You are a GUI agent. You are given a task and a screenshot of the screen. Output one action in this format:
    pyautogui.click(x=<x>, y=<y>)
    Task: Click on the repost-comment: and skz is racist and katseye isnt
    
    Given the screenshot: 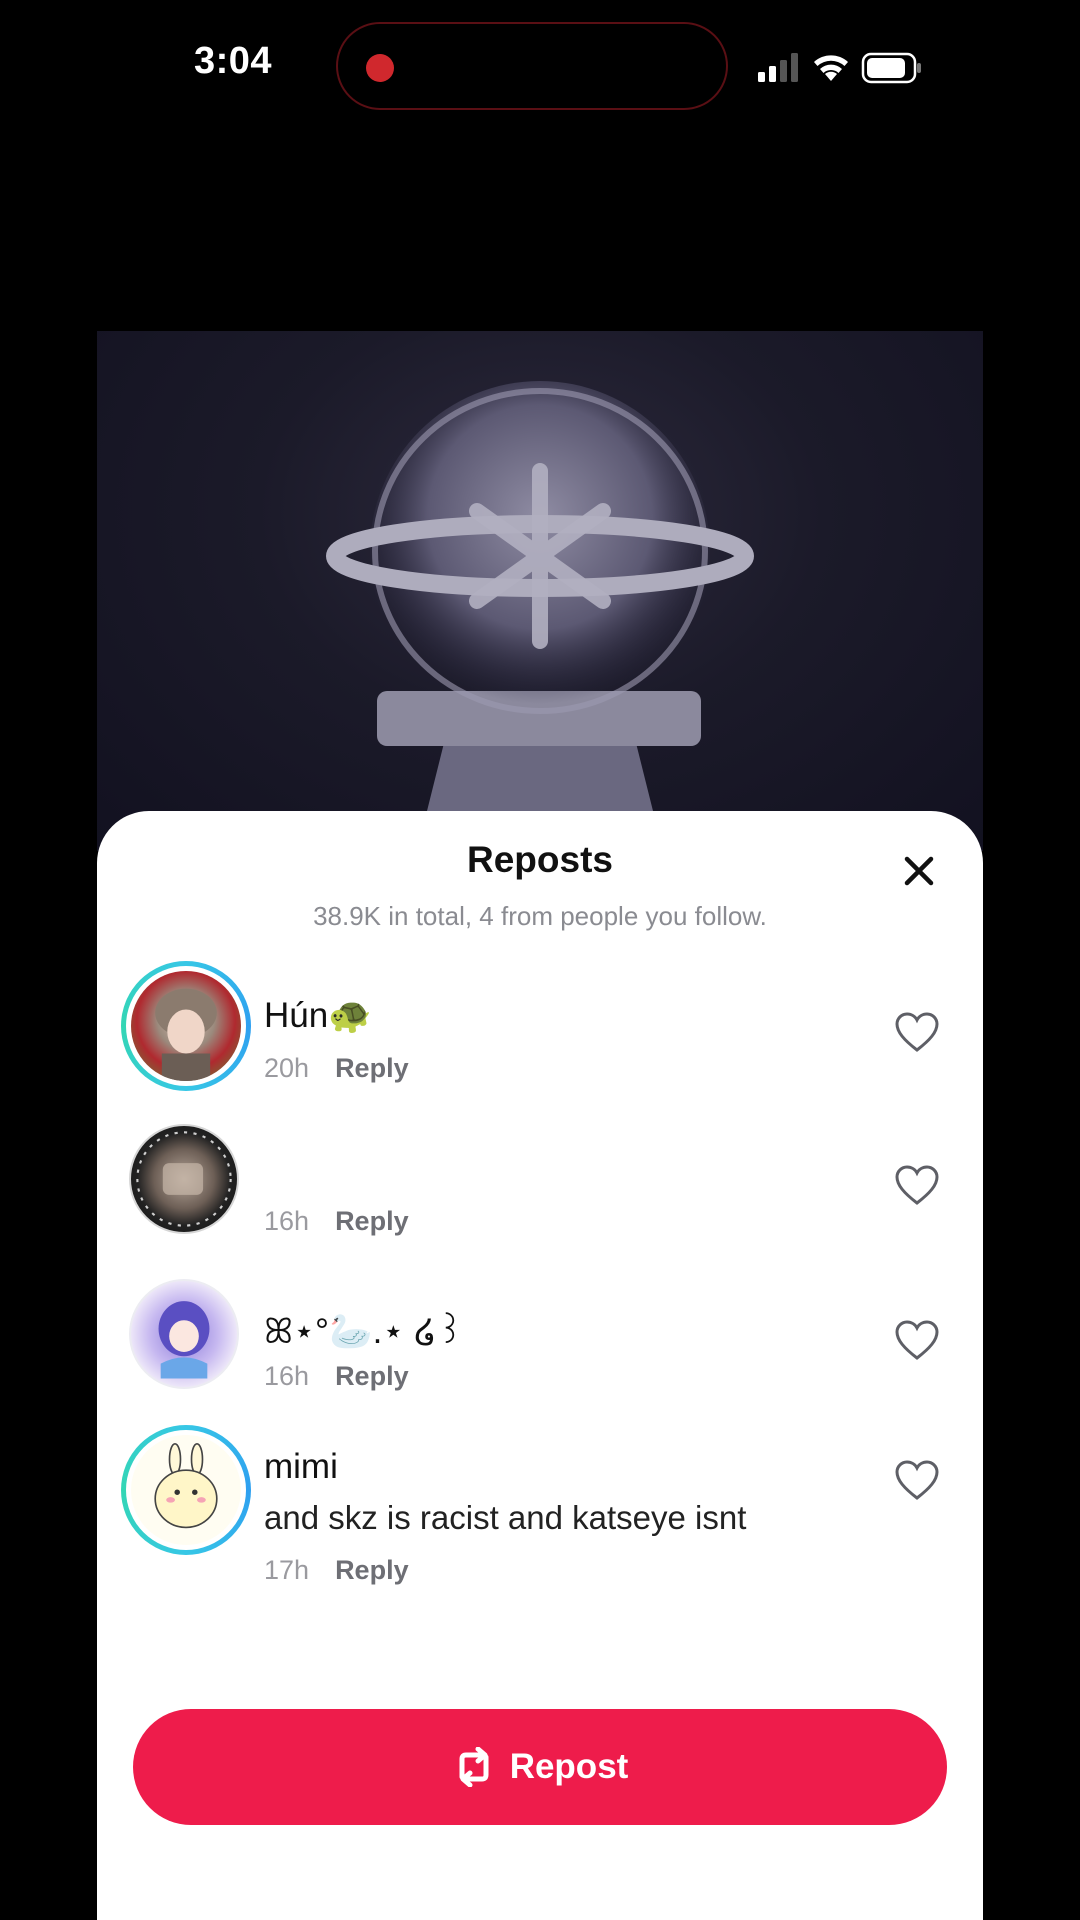 What is the action you would take?
    pyautogui.click(x=505, y=1517)
    